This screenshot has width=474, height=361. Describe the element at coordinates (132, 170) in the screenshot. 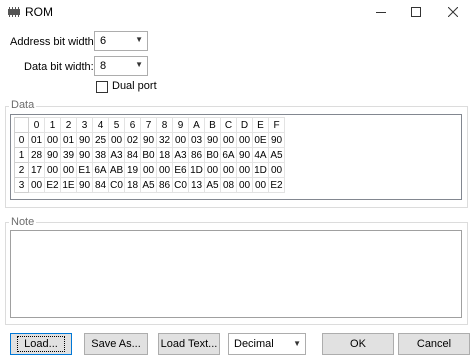

I see `data-cell: 19` at that location.